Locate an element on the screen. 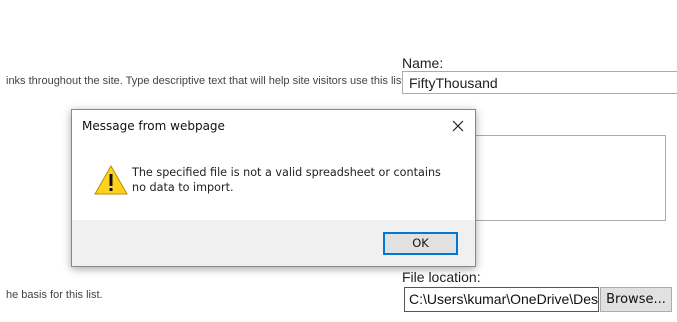 This screenshot has height=322, width=677. file-description-text: he basis for this list. is located at coordinates (54, 295).